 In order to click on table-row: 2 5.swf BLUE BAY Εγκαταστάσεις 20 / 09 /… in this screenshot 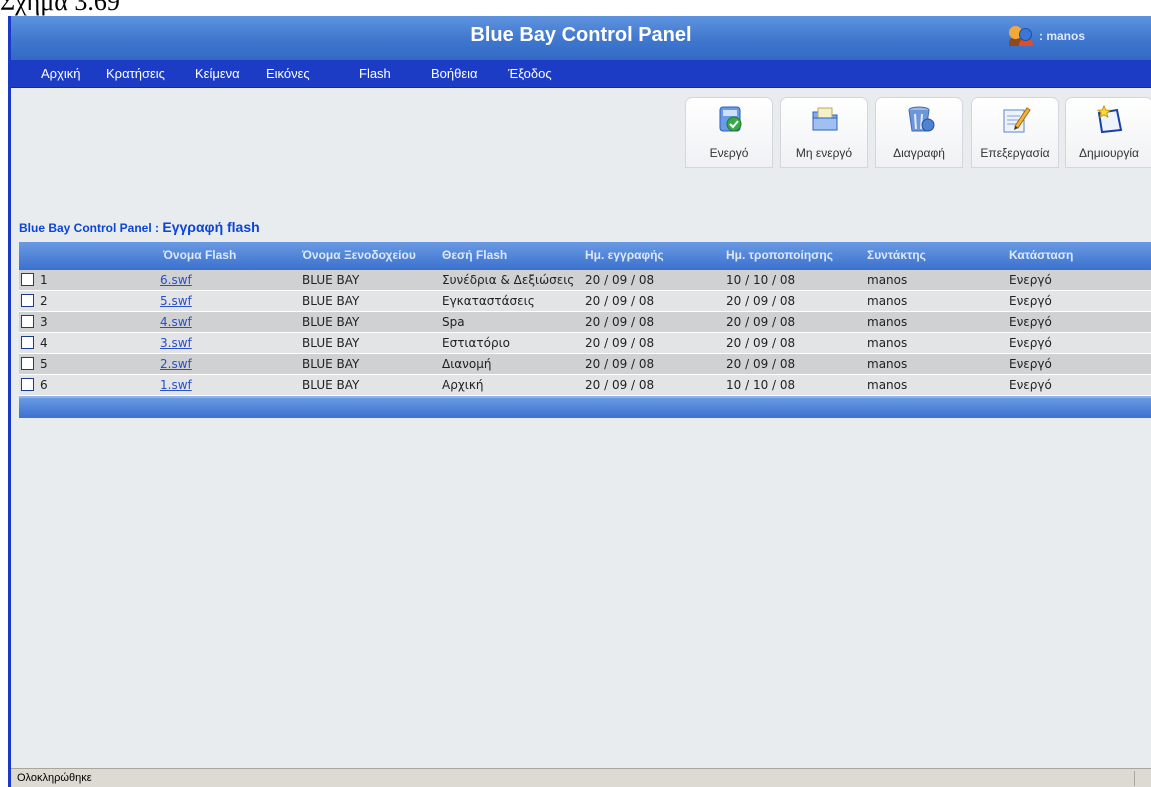, I will do `click(585, 301)`.